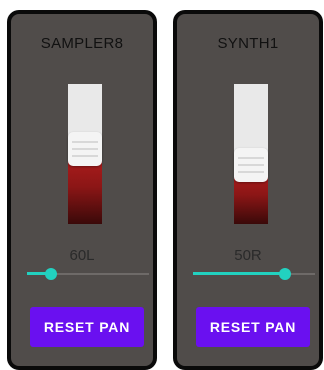  What do you see at coordinates (248, 43) in the screenshot?
I see `channel-name: SYNTH1` at bounding box center [248, 43].